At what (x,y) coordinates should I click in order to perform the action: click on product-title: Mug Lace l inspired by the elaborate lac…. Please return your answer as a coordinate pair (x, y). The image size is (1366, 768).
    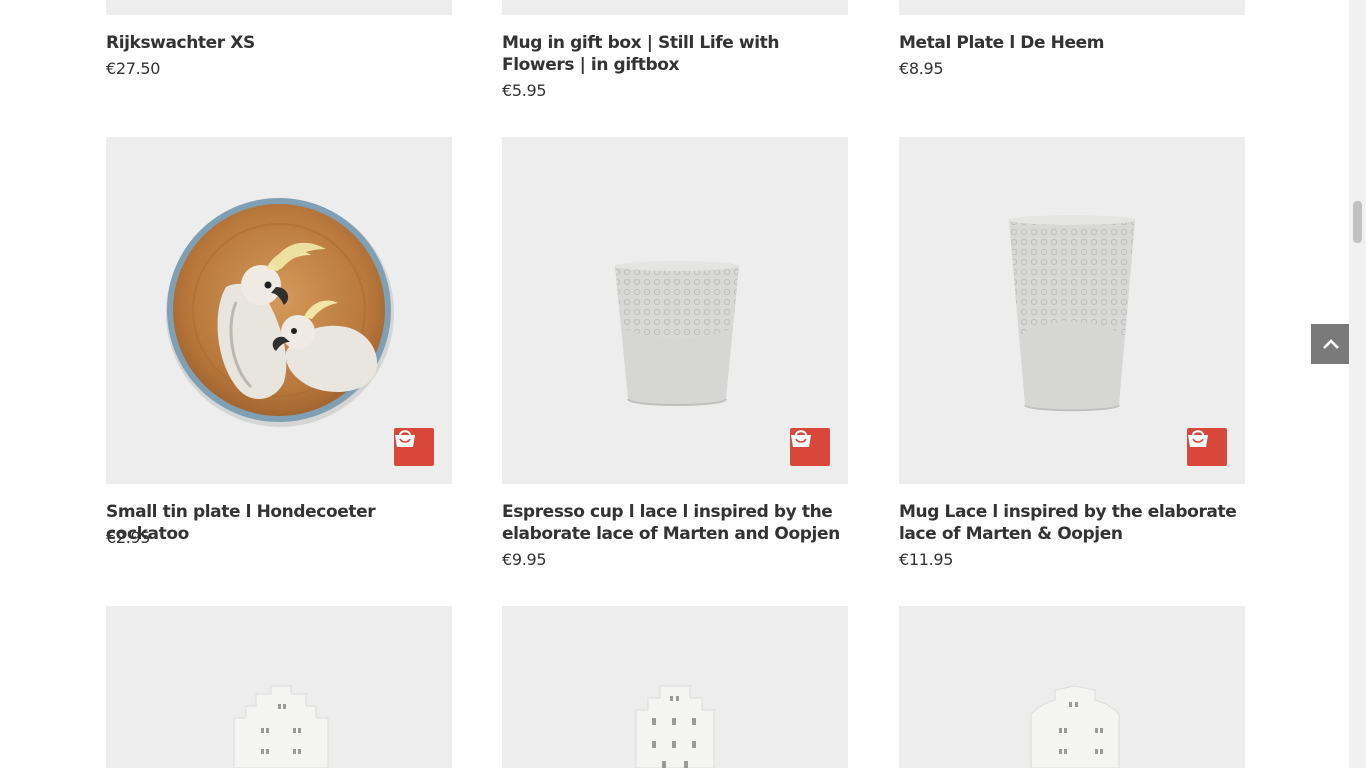
    Looking at the image, I should click on (1072, 523).